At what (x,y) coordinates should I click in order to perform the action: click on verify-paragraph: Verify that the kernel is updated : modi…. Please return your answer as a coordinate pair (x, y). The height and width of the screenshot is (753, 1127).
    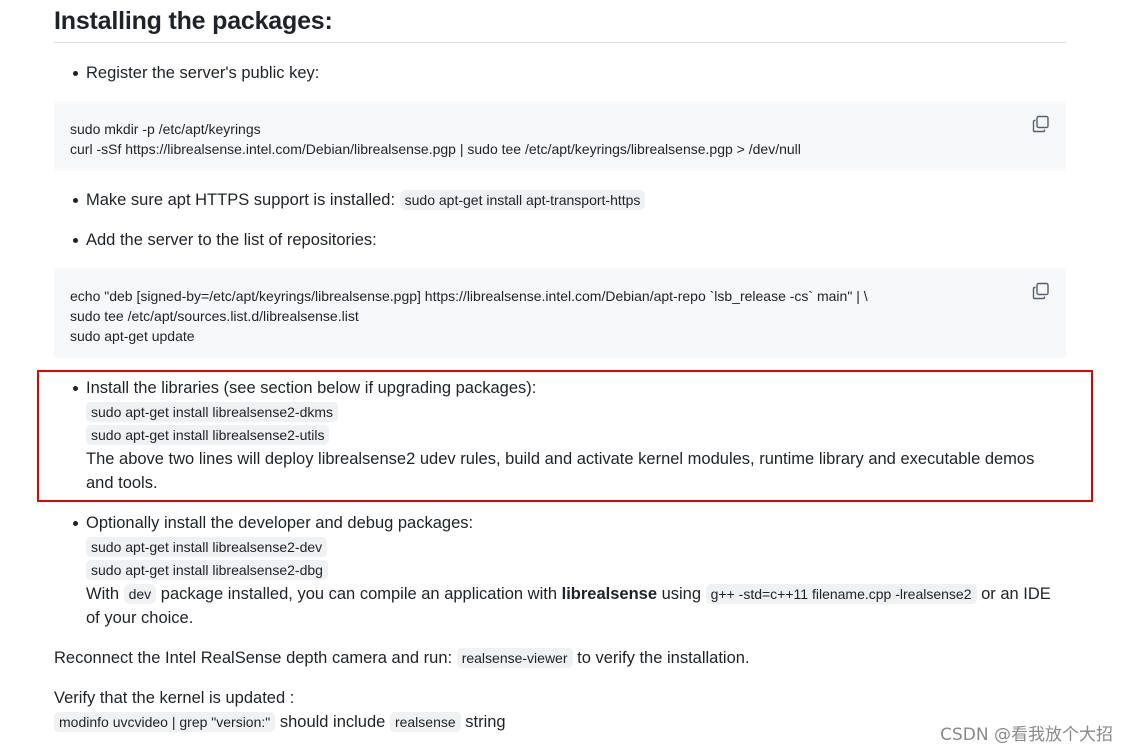
    Looking at the image, I should click on (560, 710).